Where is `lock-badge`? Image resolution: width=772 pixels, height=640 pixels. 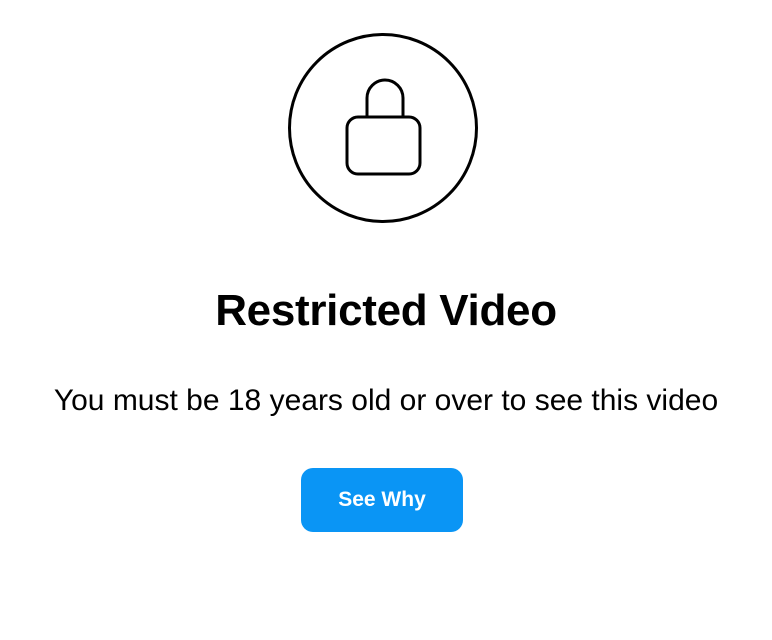
lock-badge is located at coordinates (383, 128).